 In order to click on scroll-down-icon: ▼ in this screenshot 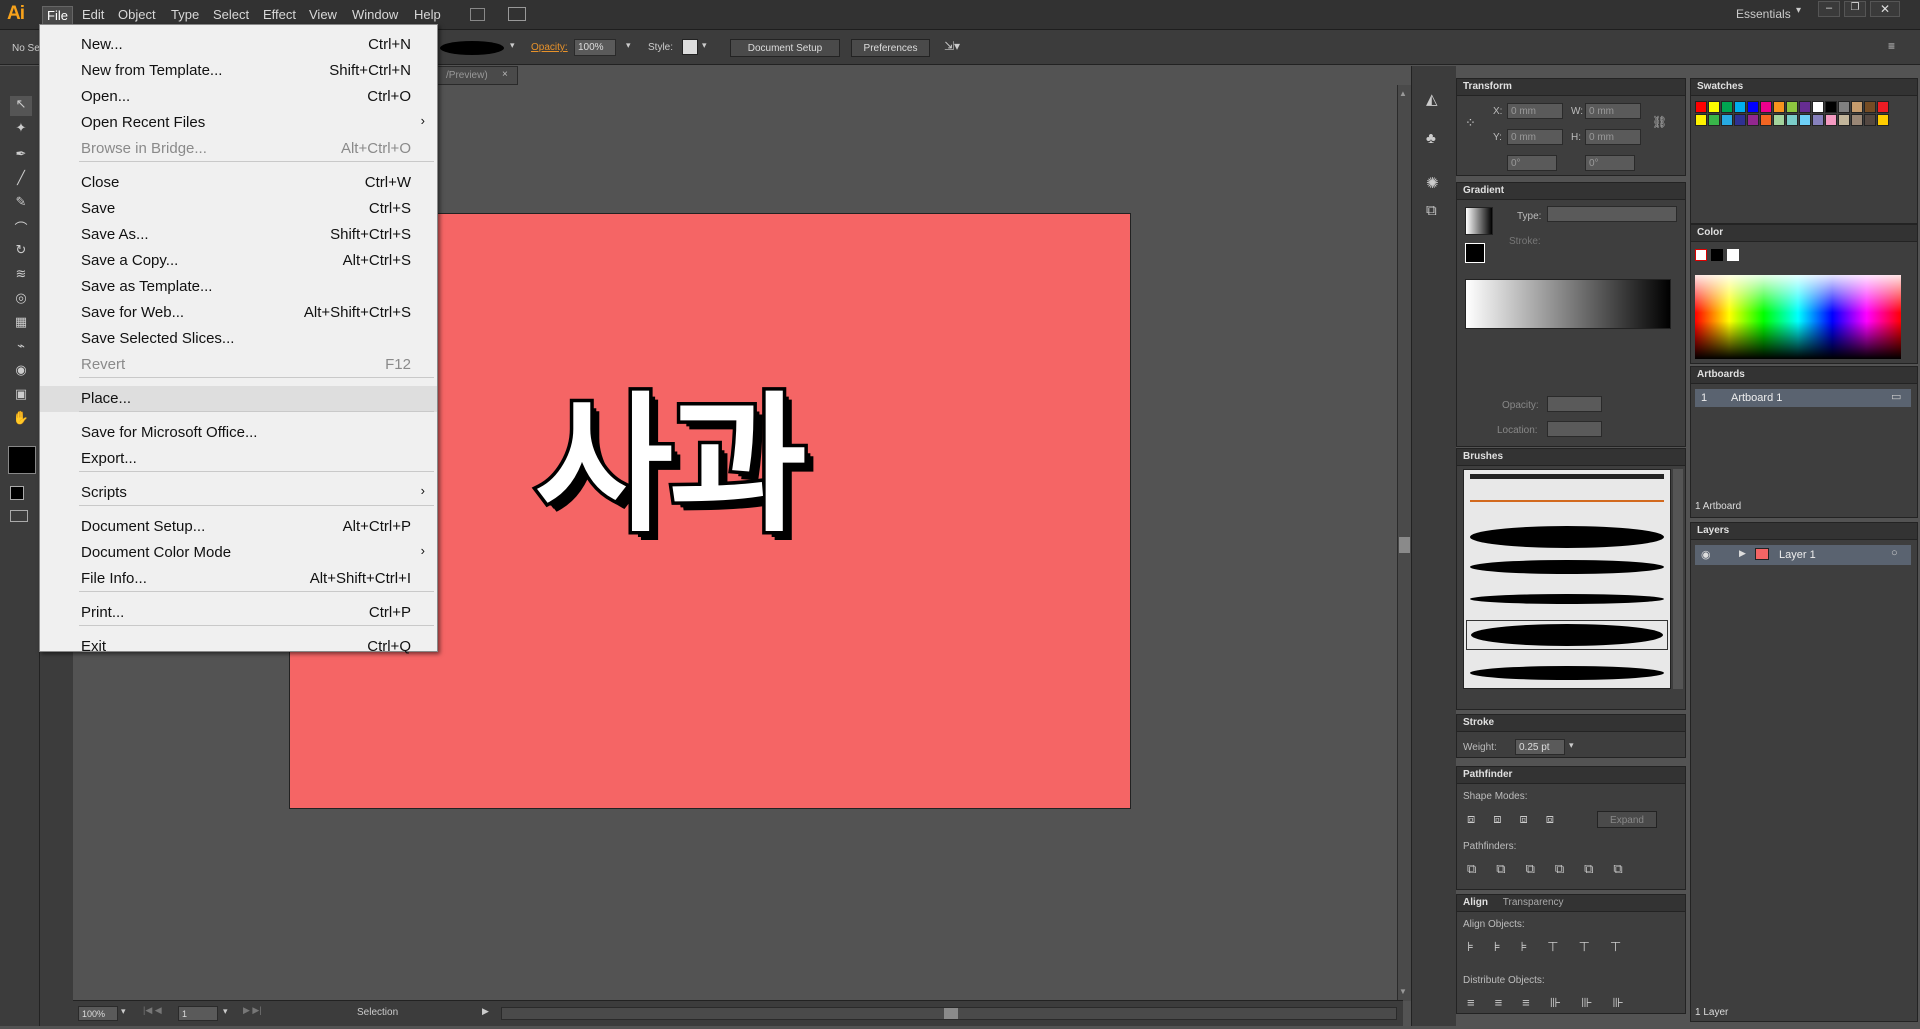, I will do `click(1403, 991)`.